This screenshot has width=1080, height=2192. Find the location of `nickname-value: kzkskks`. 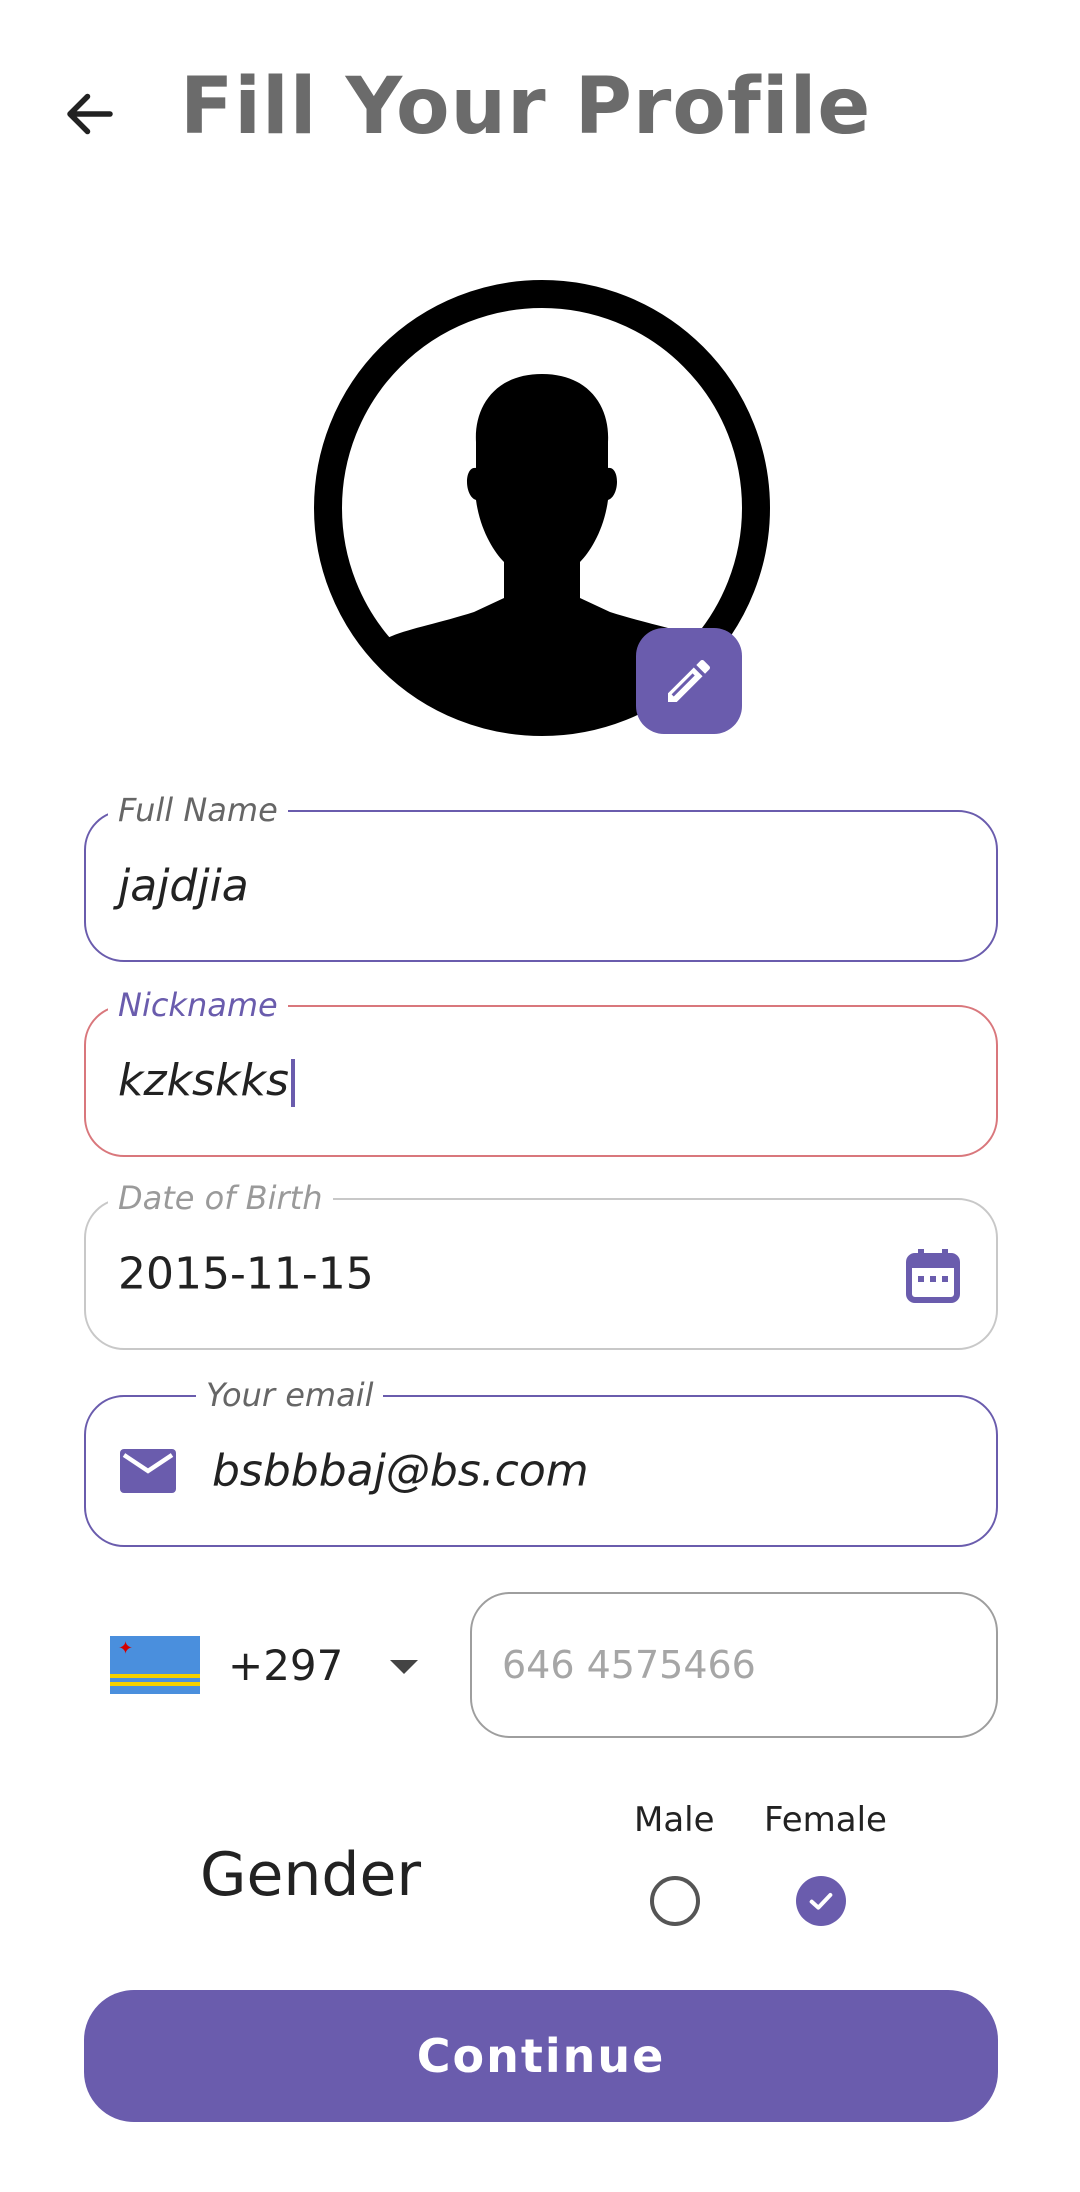

nickname-value: kzkskks is located at coordinates (203, 1080).